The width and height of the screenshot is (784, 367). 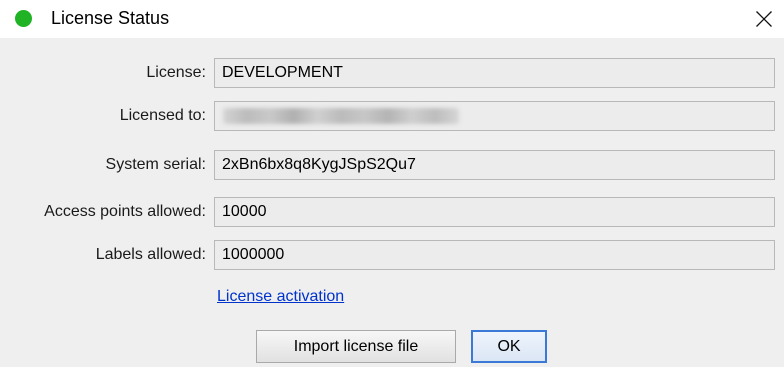 I want to click on ok-button: OK, so click(x=509, y=346).